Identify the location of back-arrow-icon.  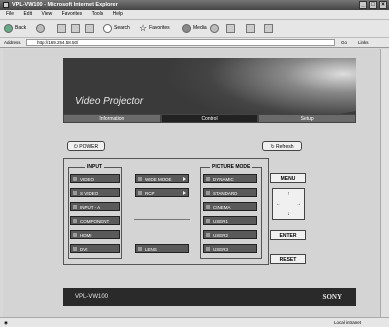
(8, 28).